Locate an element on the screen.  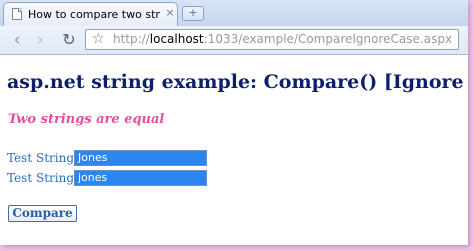
page-icon is located at coordinates (17, 14).